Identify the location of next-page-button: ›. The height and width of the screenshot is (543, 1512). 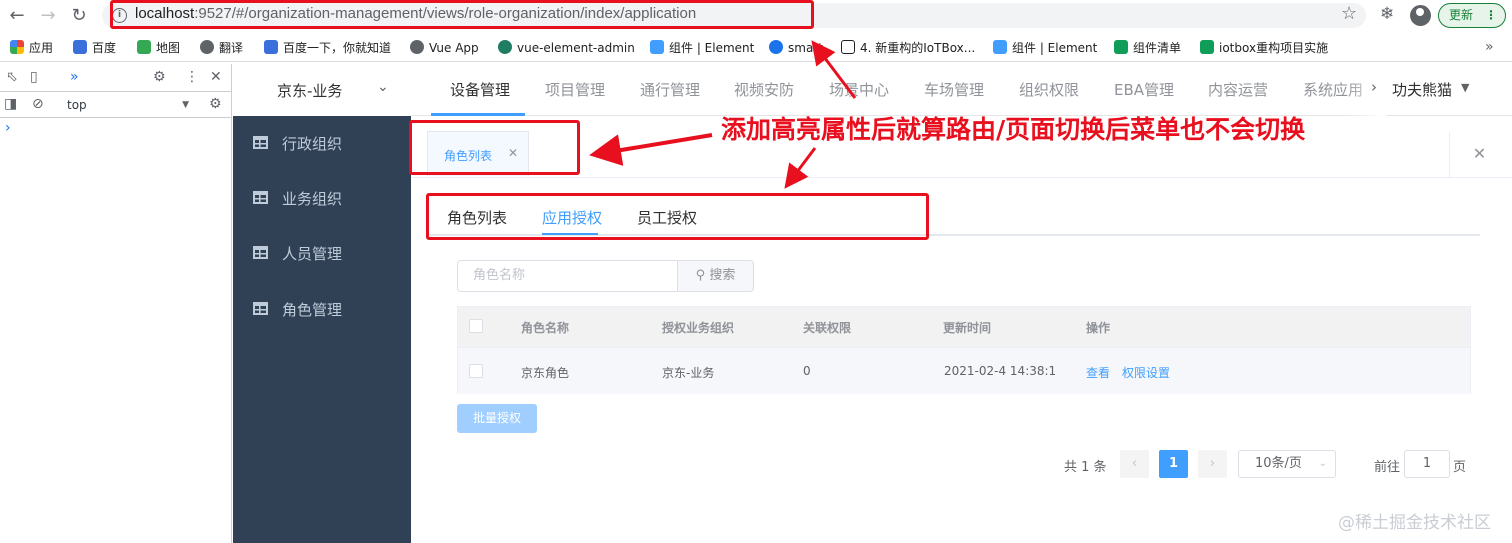
(1212, 464).